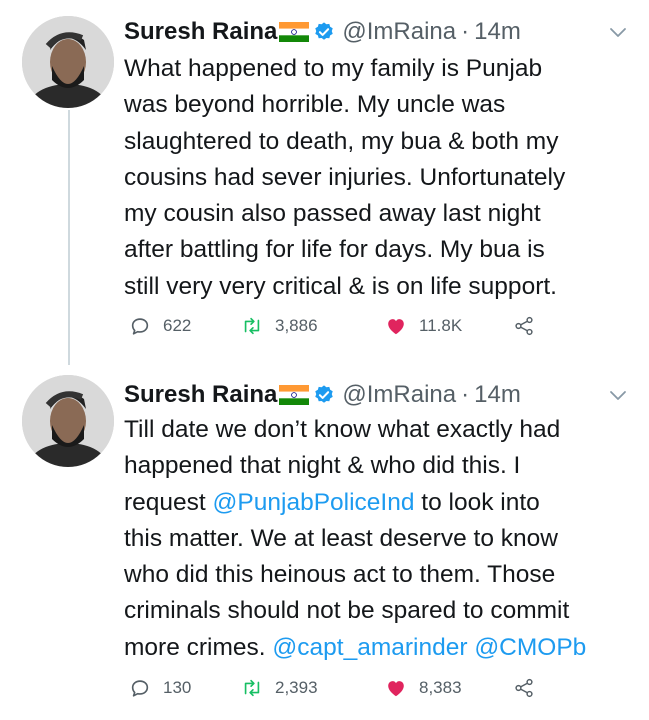 Image resolution: width=649 pixels, height=720 pixels. I want to click on text-run: request, so click(168, 502).